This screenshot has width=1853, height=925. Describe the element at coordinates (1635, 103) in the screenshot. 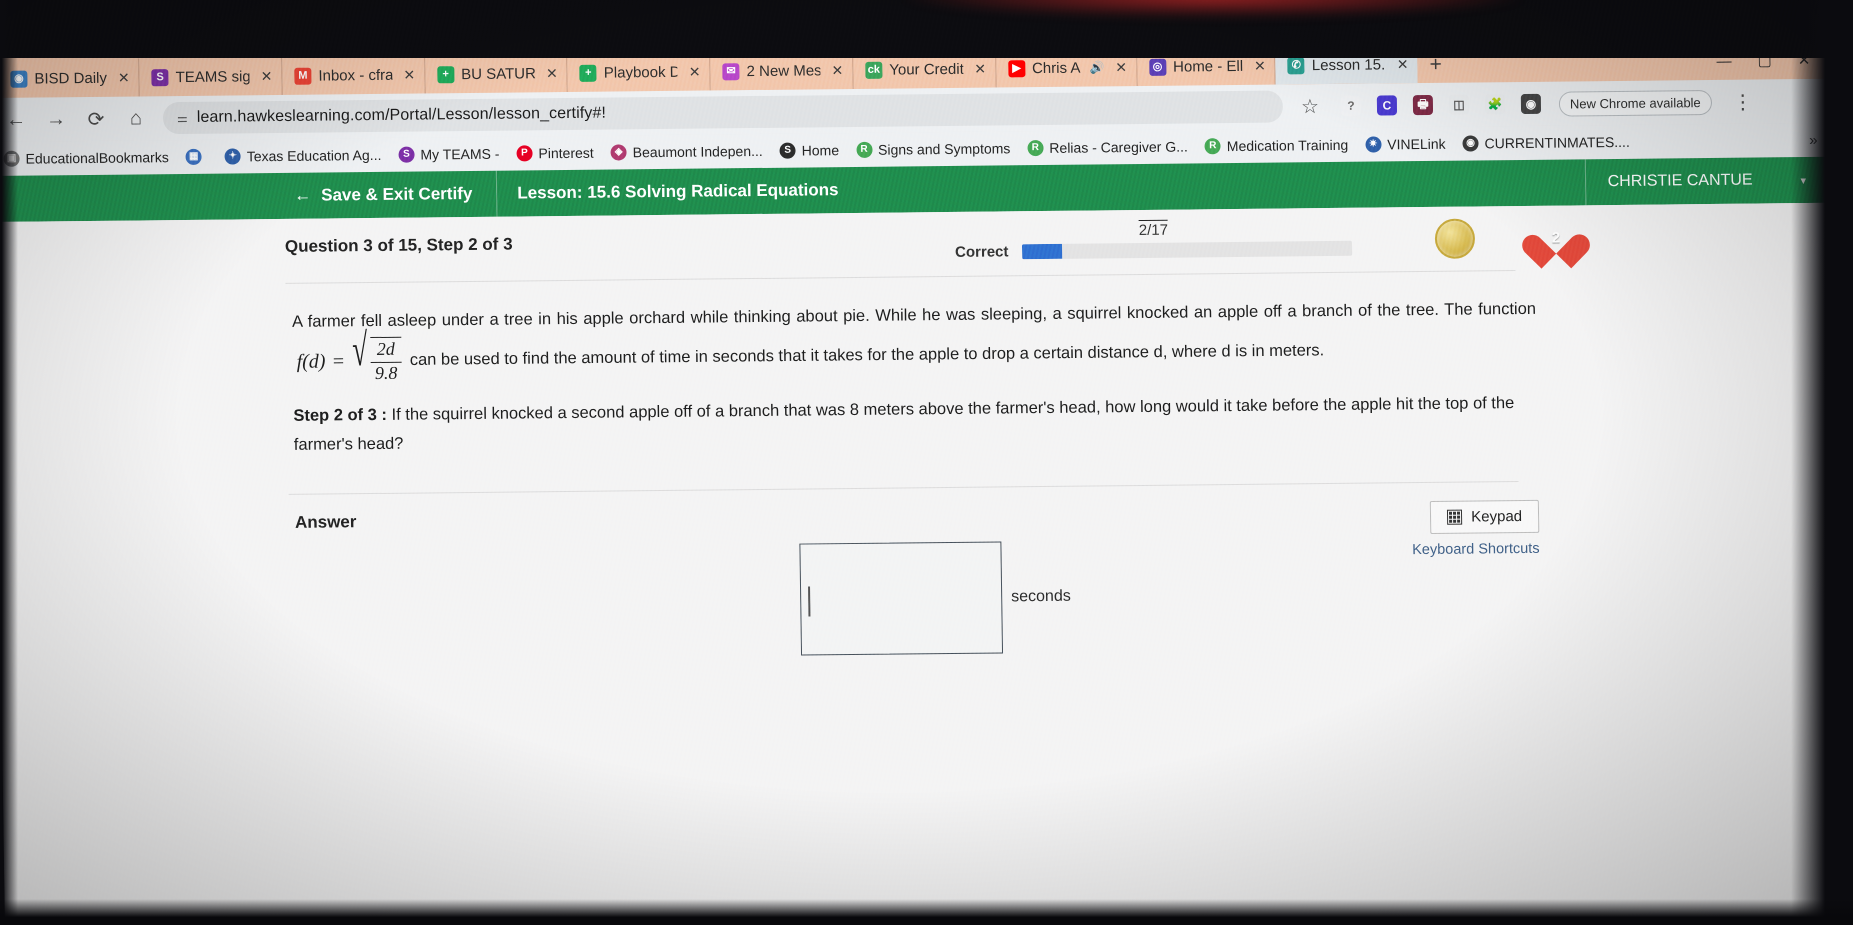

I see `new-chrome-available-button: New Chrome available` at that location.